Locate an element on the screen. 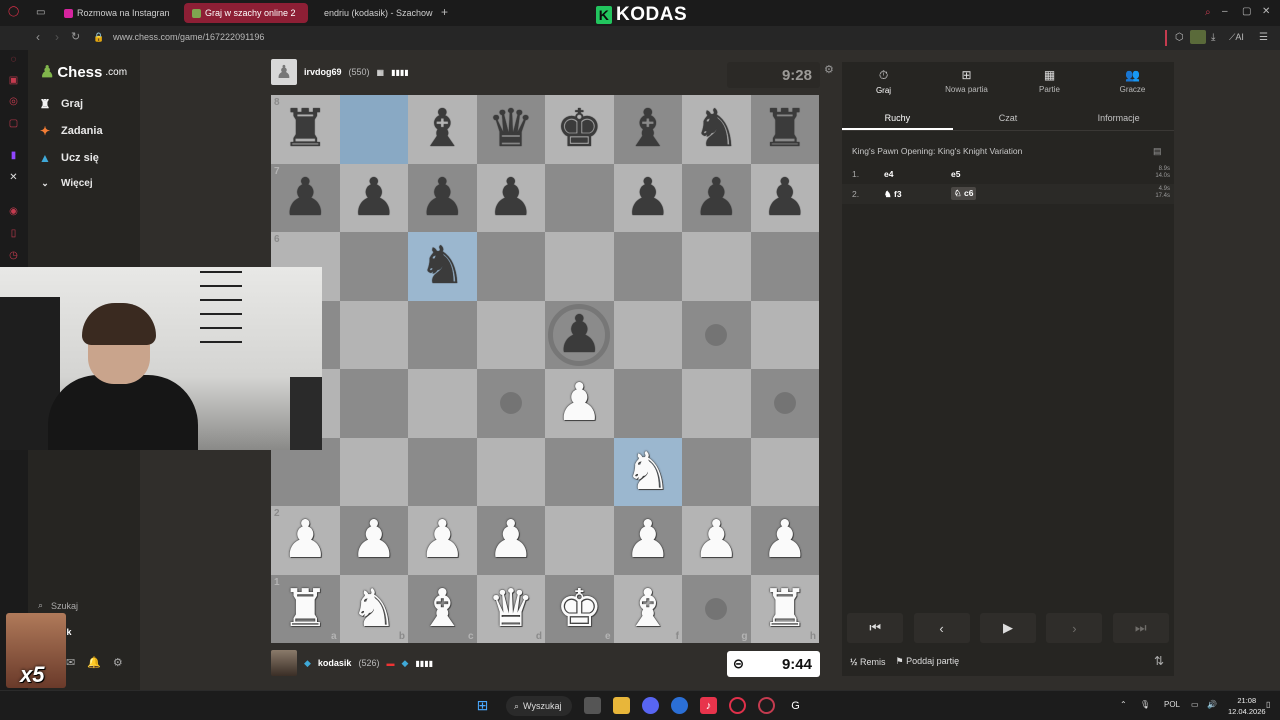 This screenshot has height=720, width=1280. square-b3 is located at coordinates (373, 471).